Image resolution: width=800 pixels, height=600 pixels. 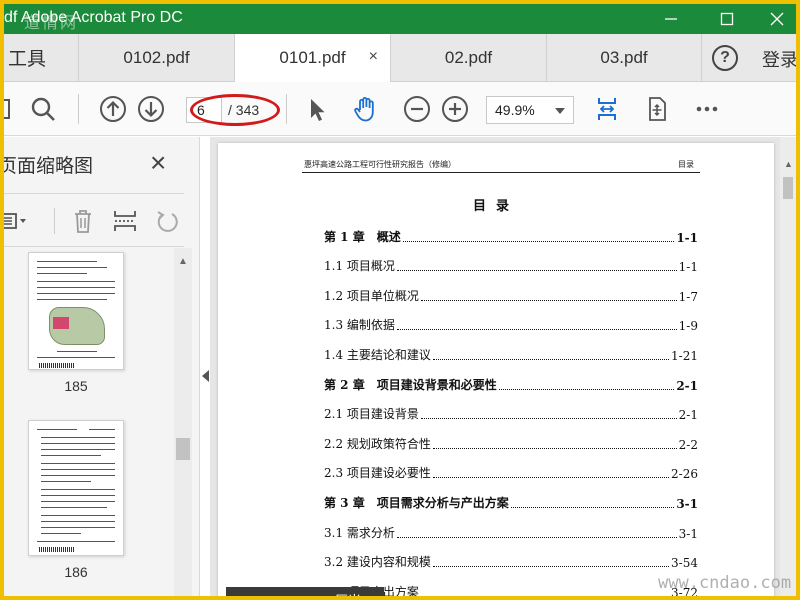 I want to click on zoom-out-button, so click(x=417, y=109).